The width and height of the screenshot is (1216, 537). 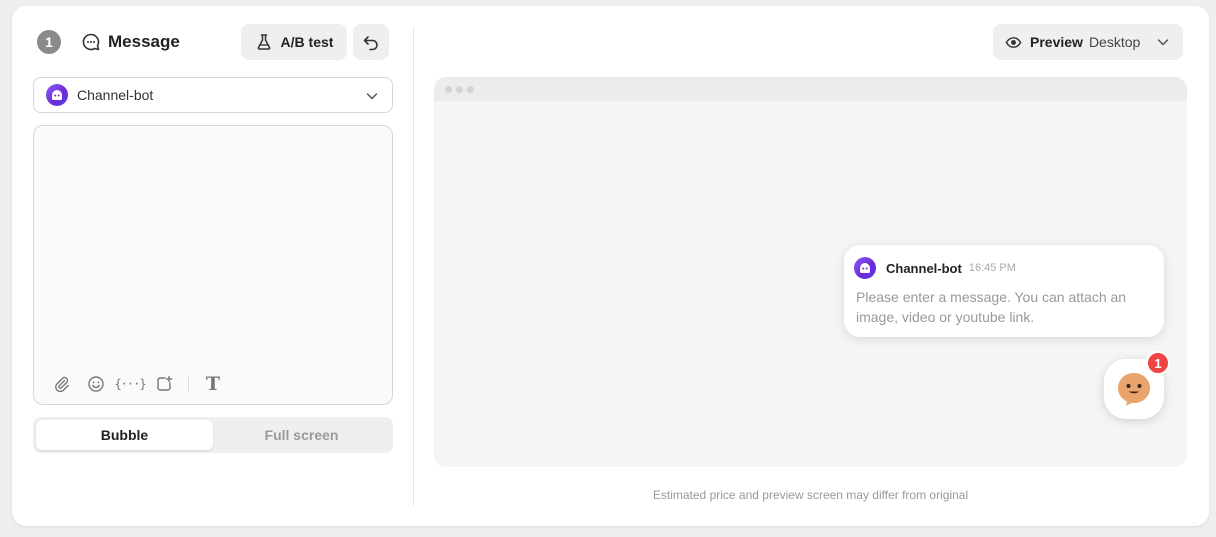 What do you see at coordinates (115, 95) in the screenshot?
I see `bot-select-value: Channel-bot` at bounding box center [115, 95].